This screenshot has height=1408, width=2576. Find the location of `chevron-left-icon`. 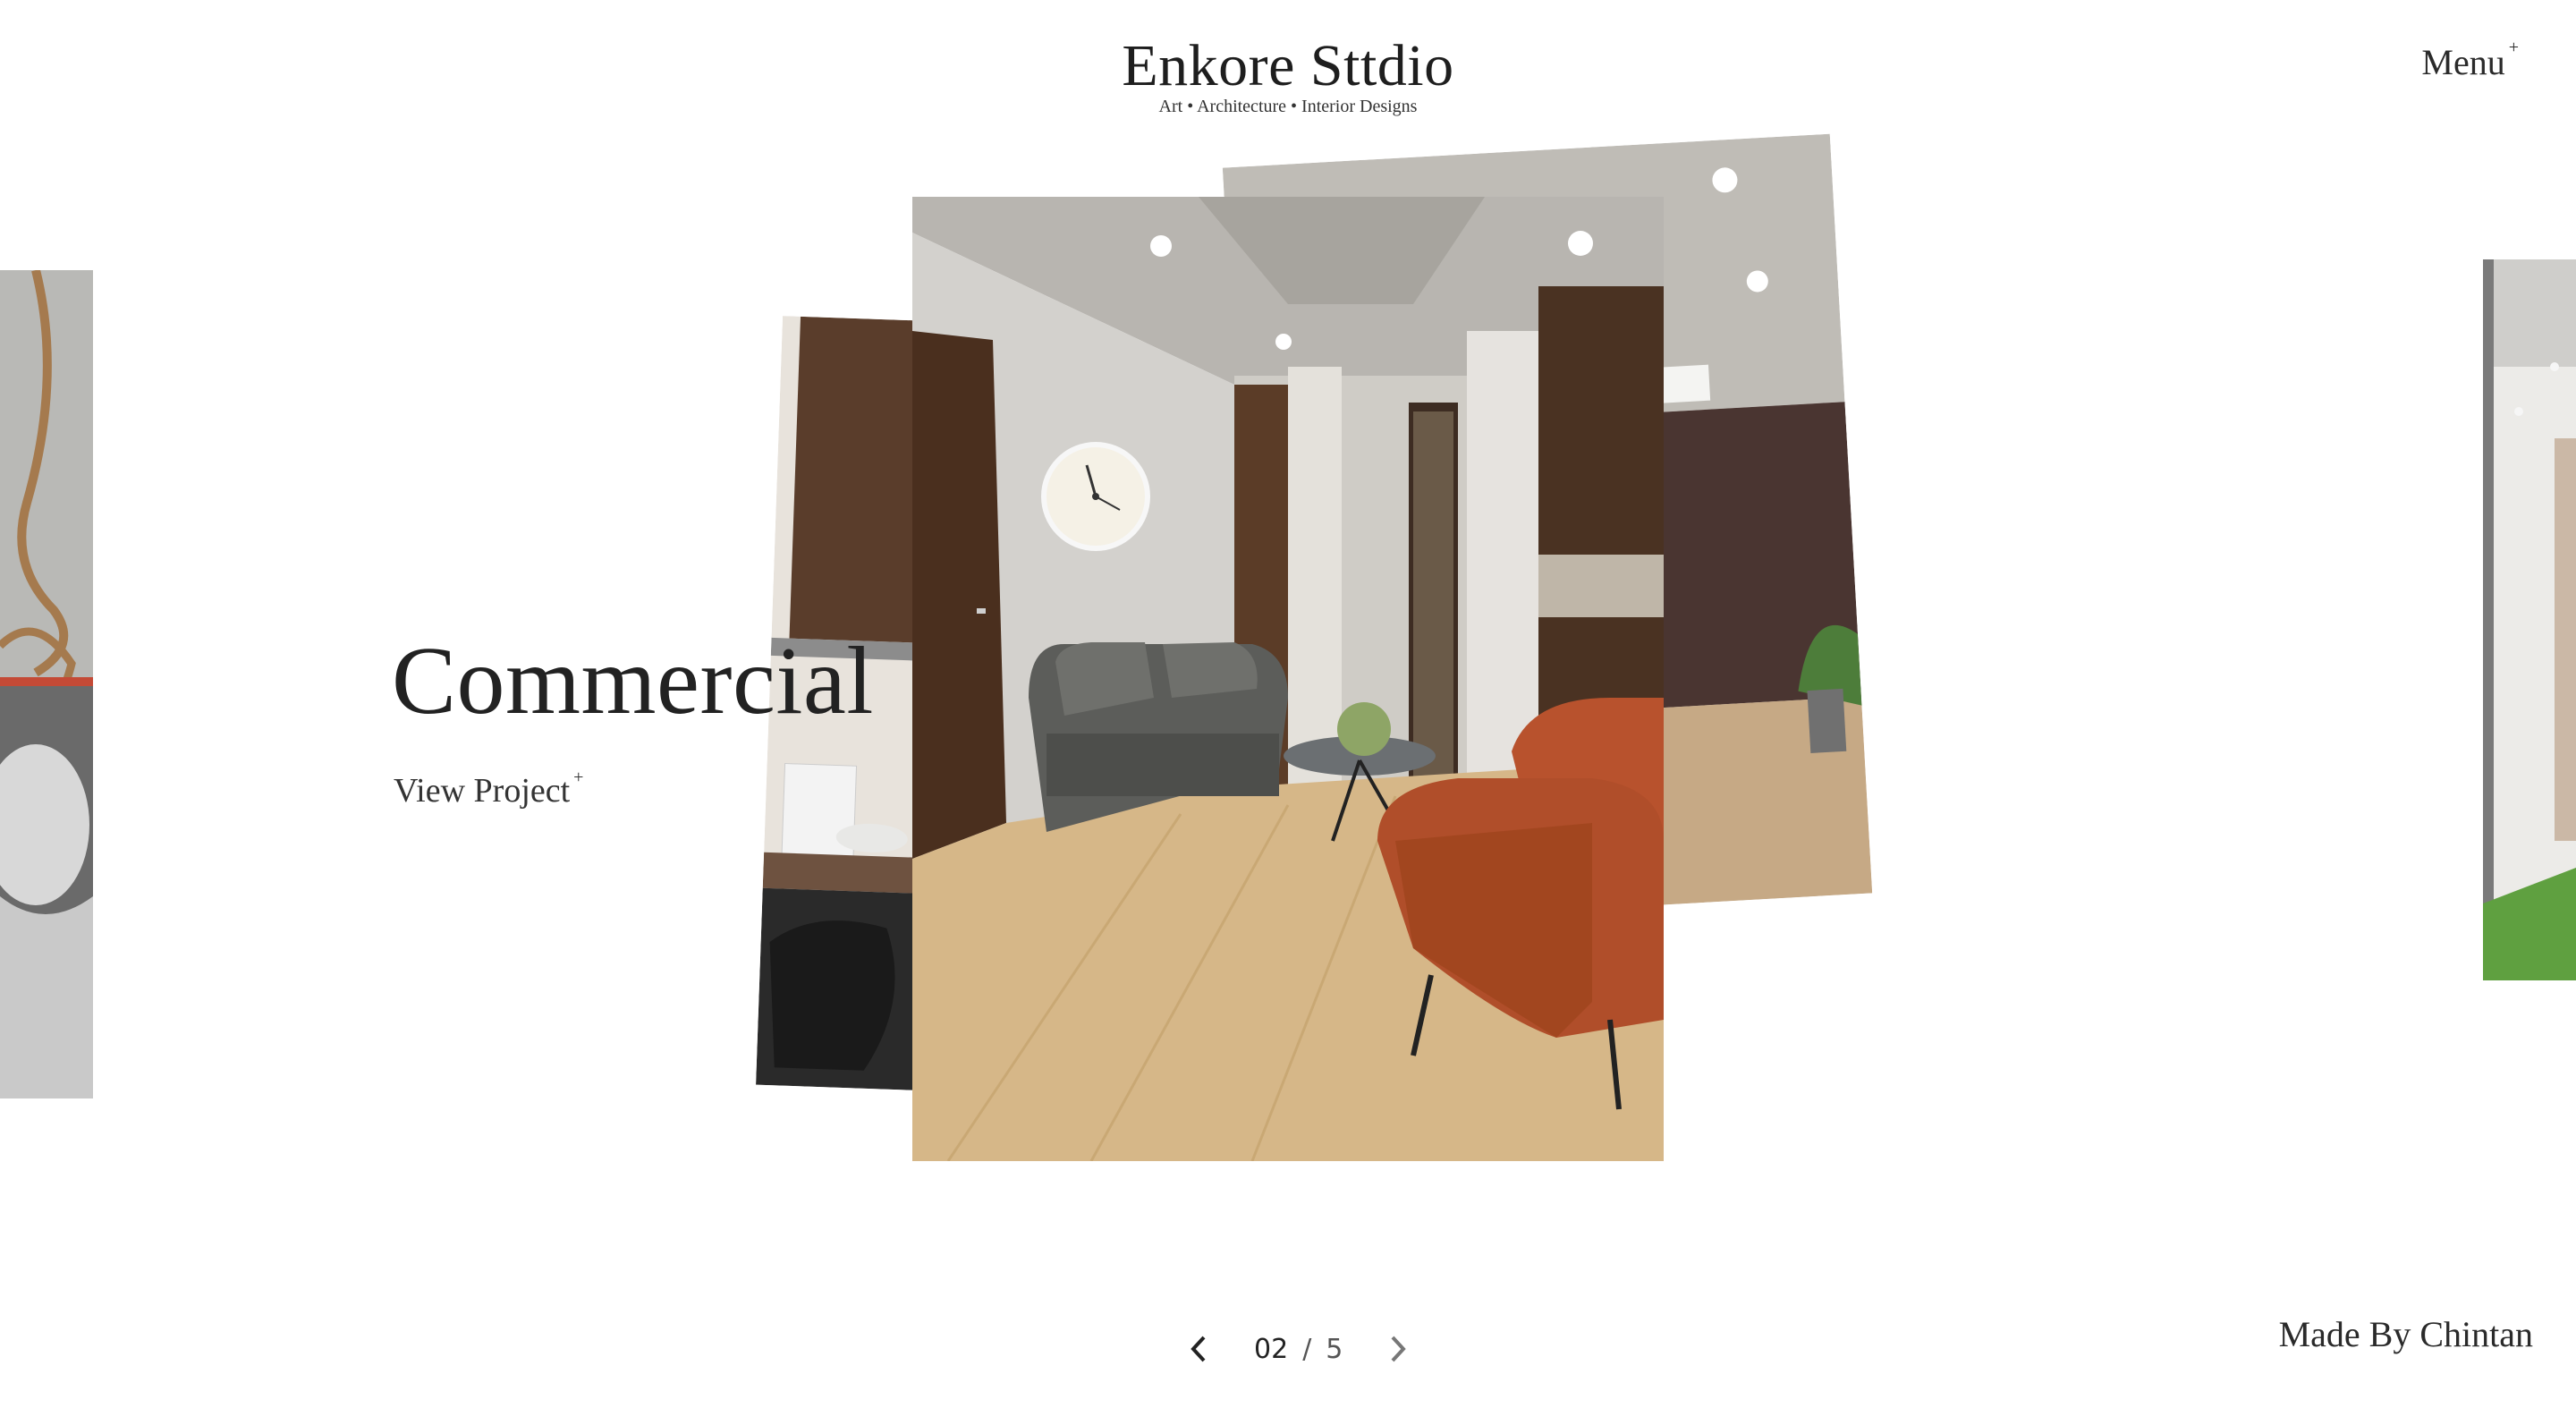

chevron-left-icon is located at coordinates (1198, 1349).